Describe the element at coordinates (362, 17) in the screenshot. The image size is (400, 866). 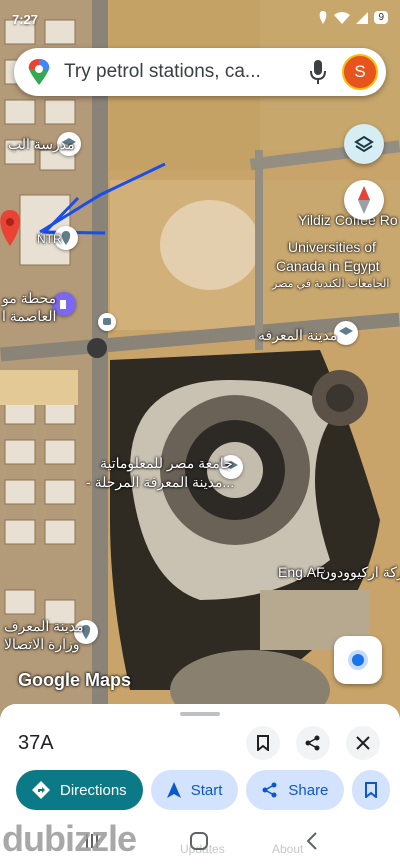
I see `signal-icon` at that location.